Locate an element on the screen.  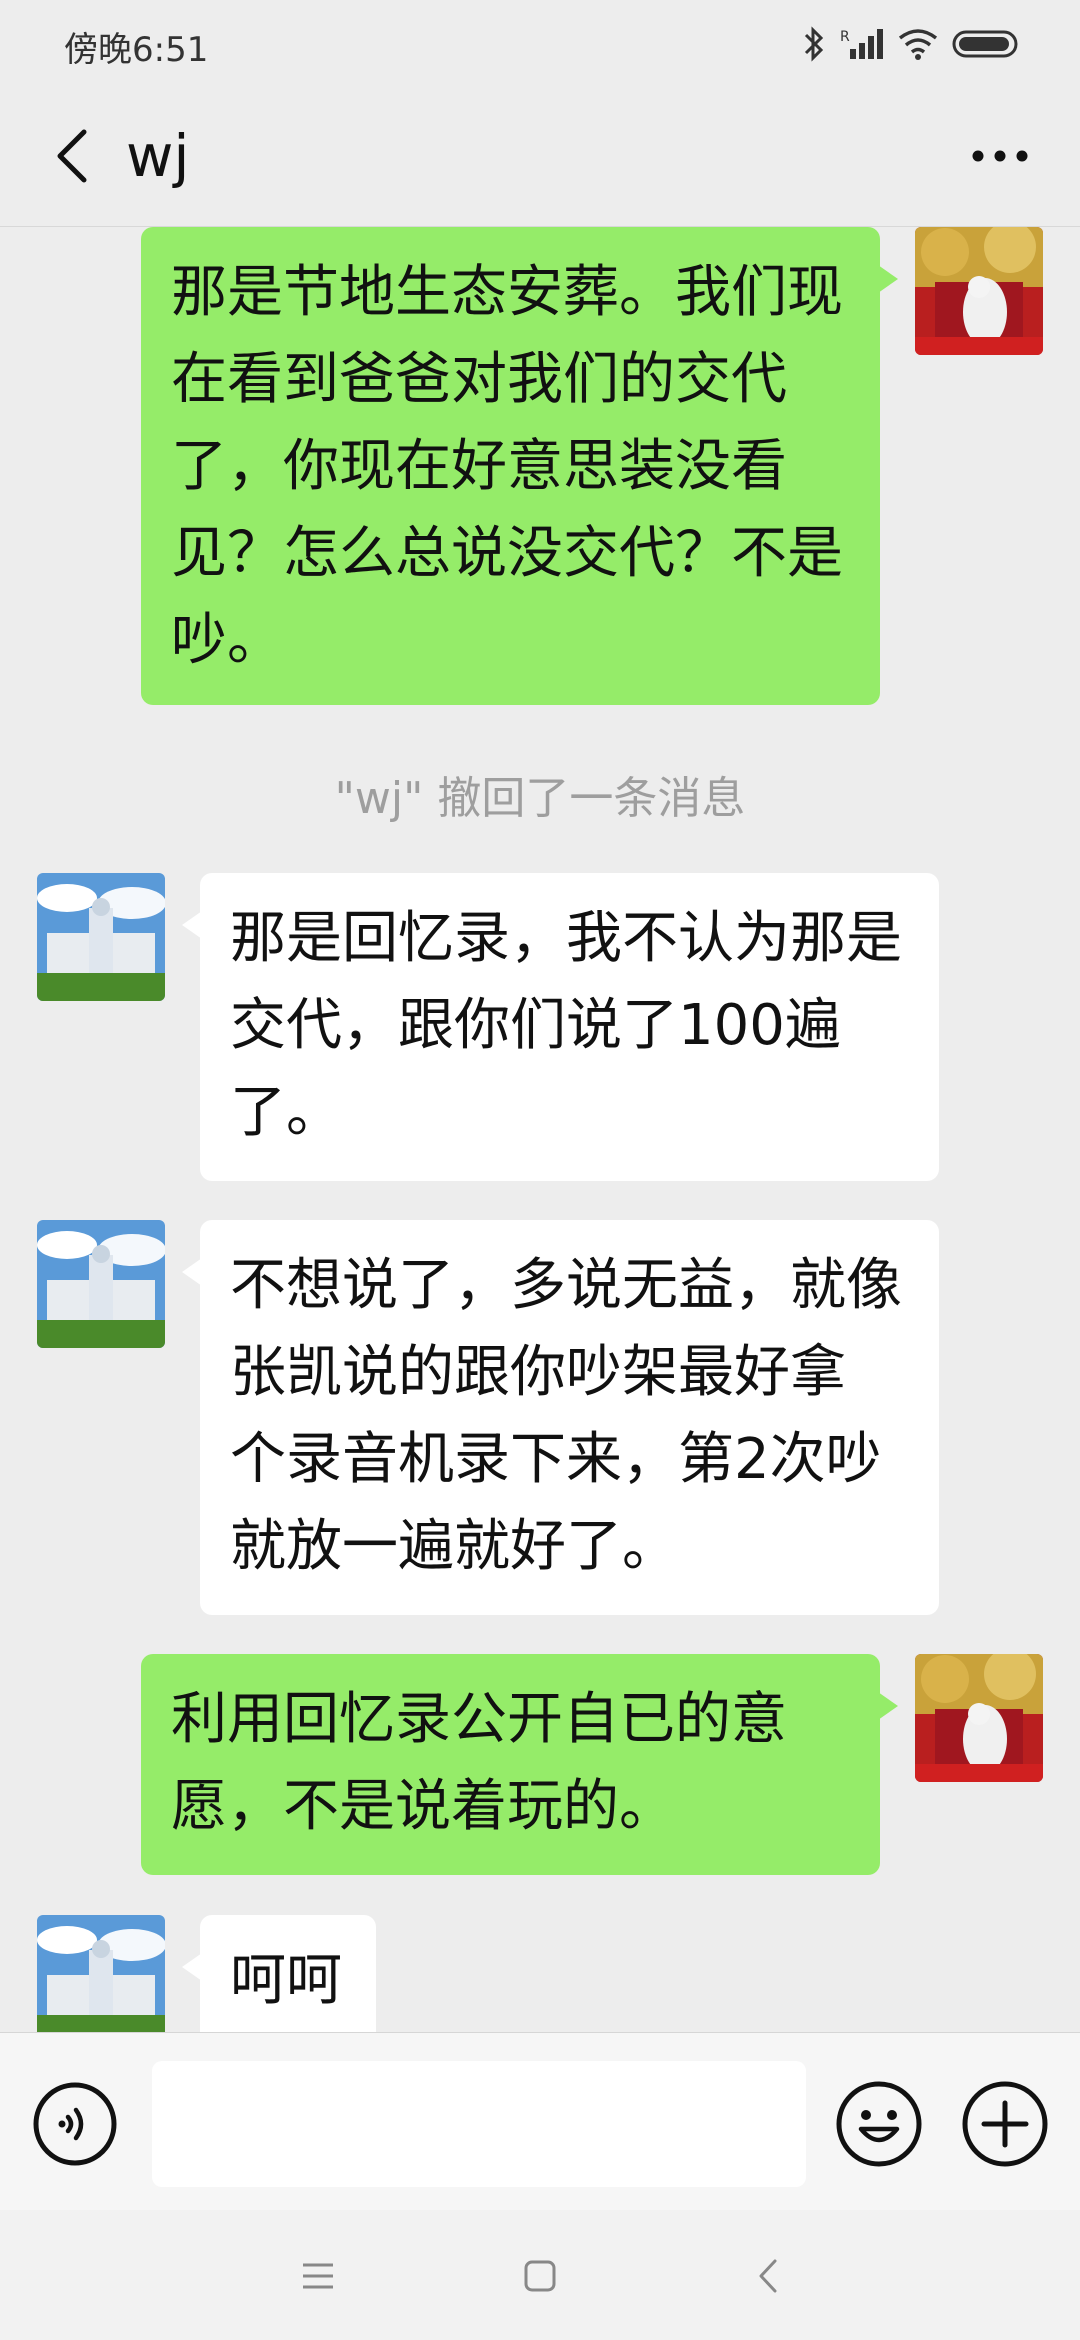
message-line: 张凯说的跟你吵架最好拿 is located at coordinates (538, 1372).